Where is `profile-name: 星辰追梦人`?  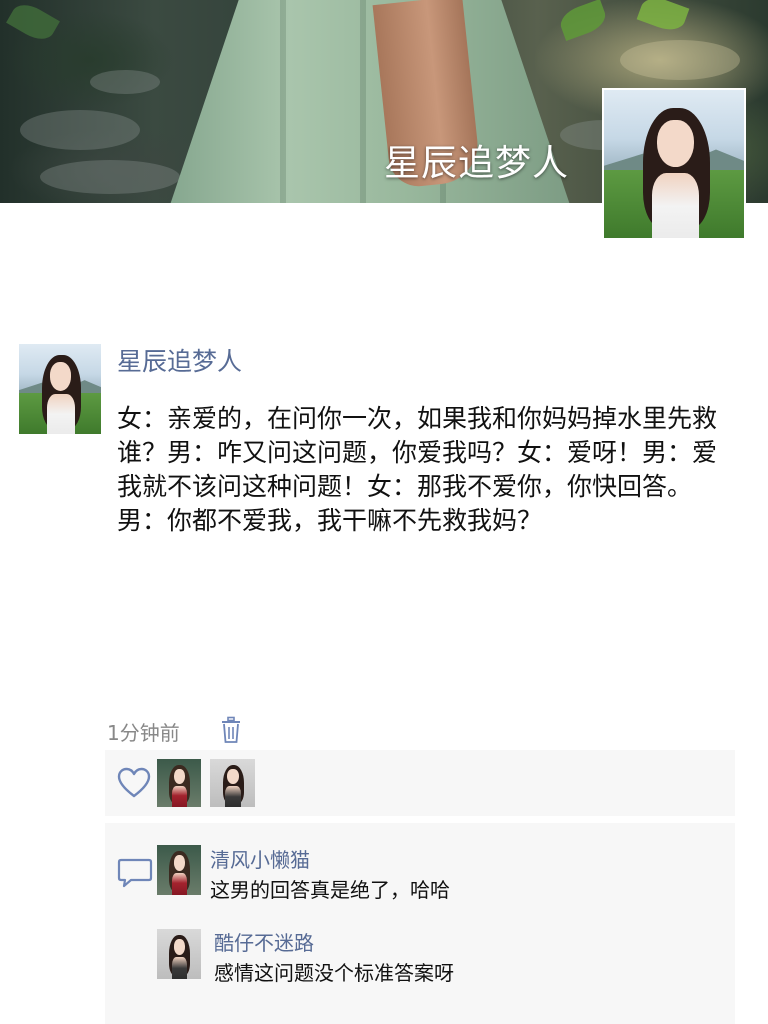 profile-name: 星辰追梦人 is located at coordinates (477, 163).